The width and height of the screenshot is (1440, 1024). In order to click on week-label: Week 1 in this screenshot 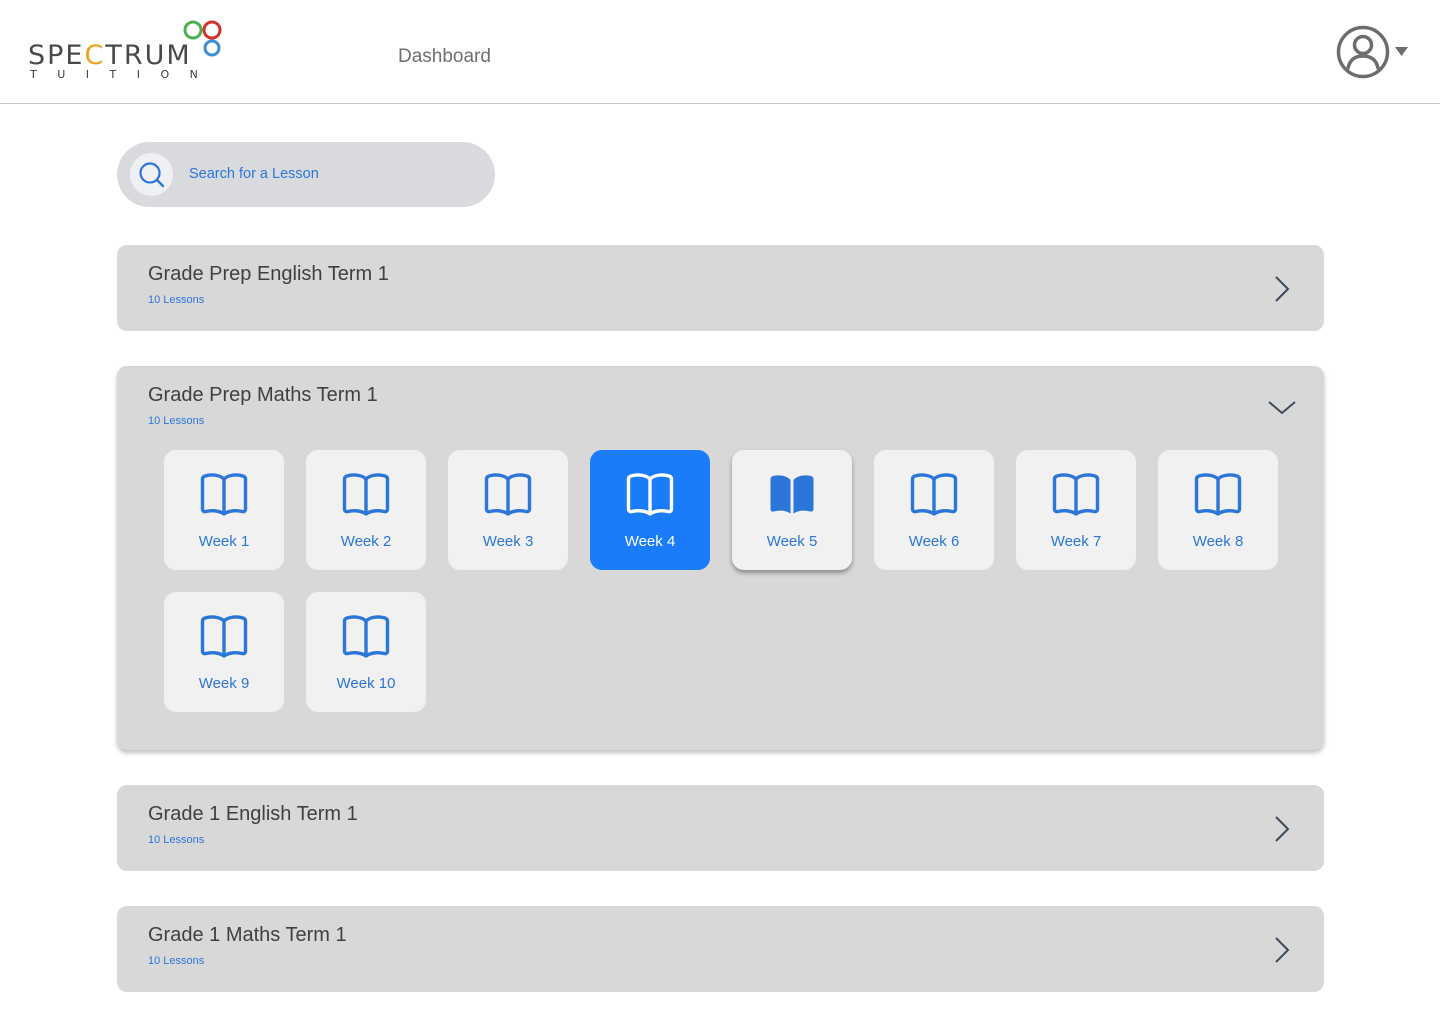, I will do `click(224, 541)`.